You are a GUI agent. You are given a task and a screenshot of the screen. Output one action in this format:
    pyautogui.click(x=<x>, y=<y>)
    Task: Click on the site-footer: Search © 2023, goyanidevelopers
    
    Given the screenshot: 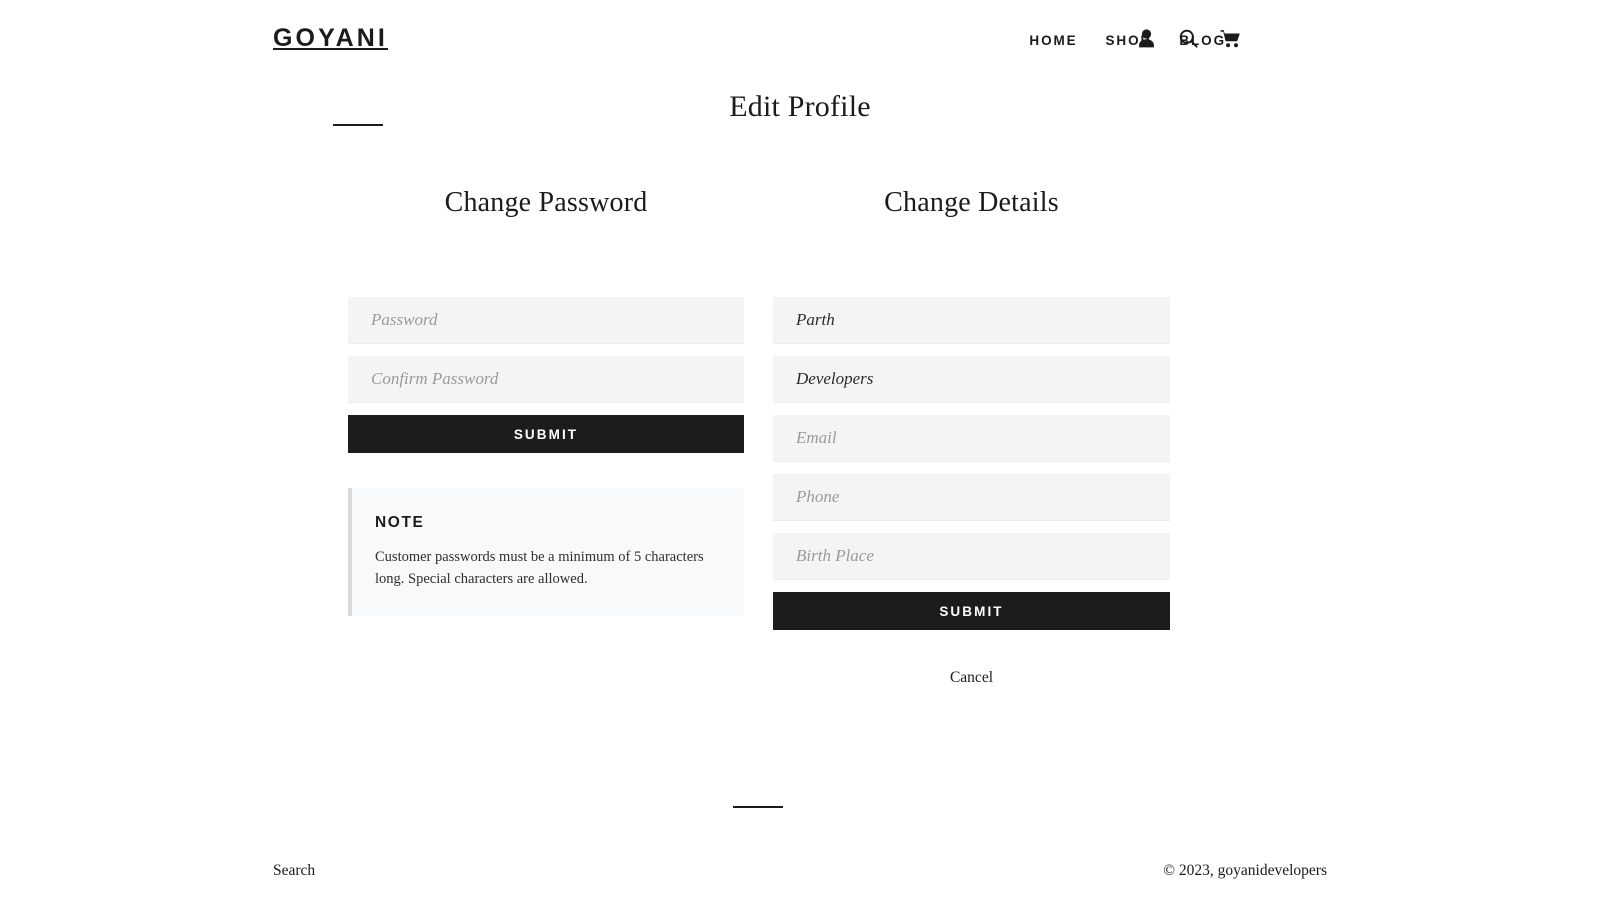 What is the action you would take?
    pyautogui.click(x=800, y=881)
    